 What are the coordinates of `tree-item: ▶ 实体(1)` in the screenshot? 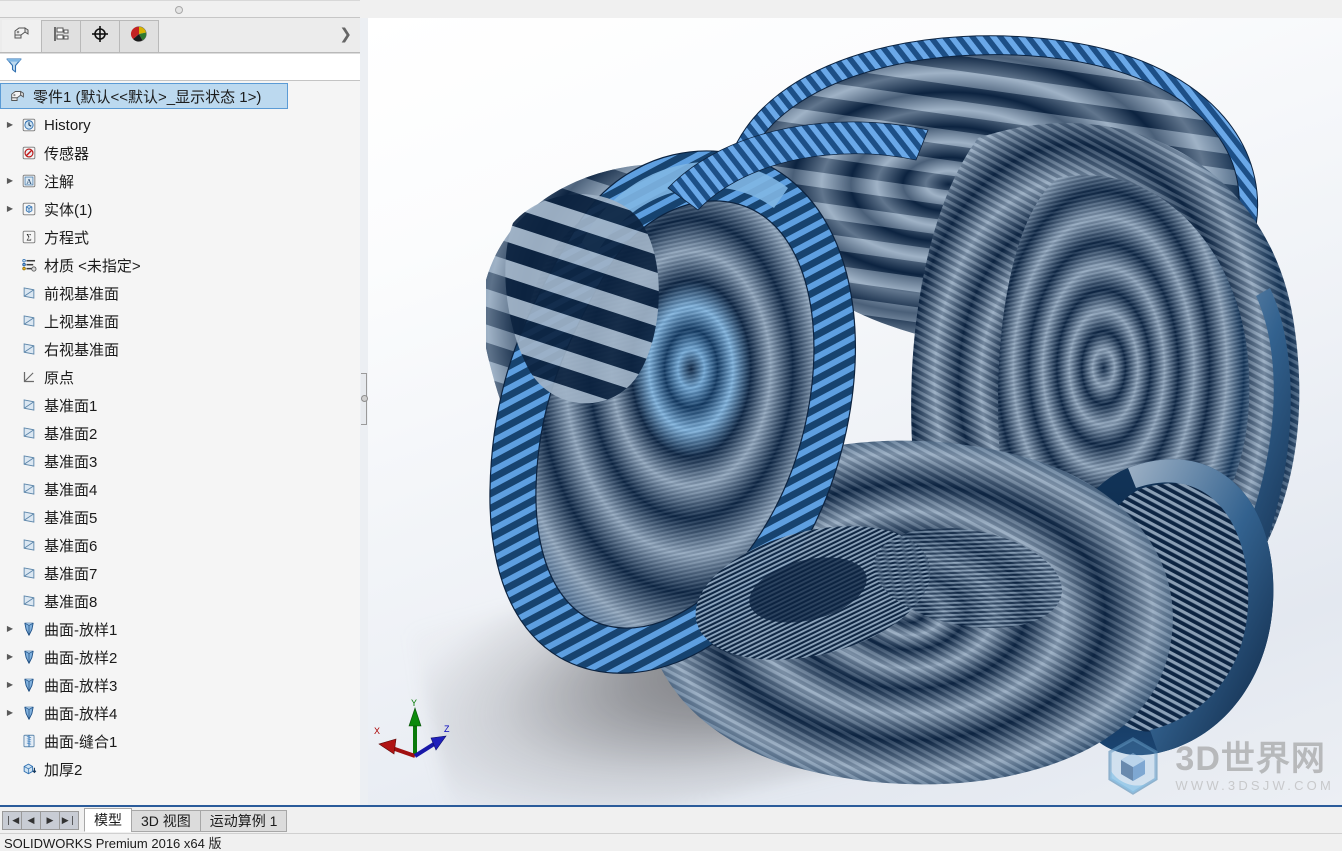 It's located at (180, 209).